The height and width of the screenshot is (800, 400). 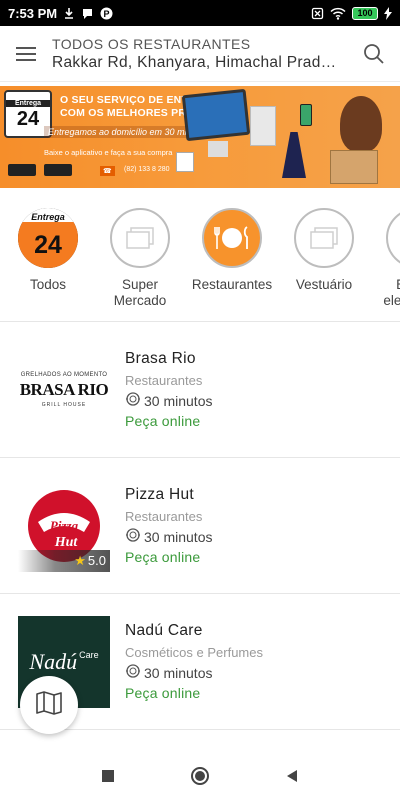 What do you see at coordinates (26, 54) in the screenshot?
I see `hamburger-menu-icon` at bounding box center [26, 54].